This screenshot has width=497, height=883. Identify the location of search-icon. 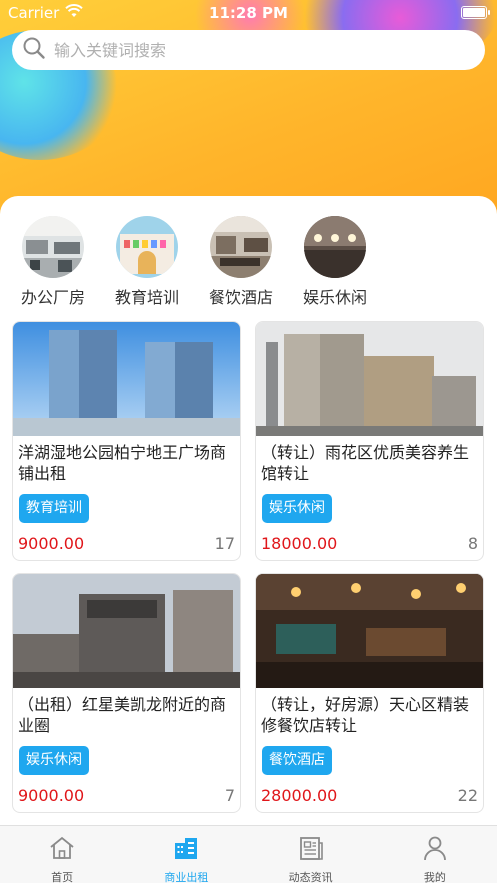
(34, 50).